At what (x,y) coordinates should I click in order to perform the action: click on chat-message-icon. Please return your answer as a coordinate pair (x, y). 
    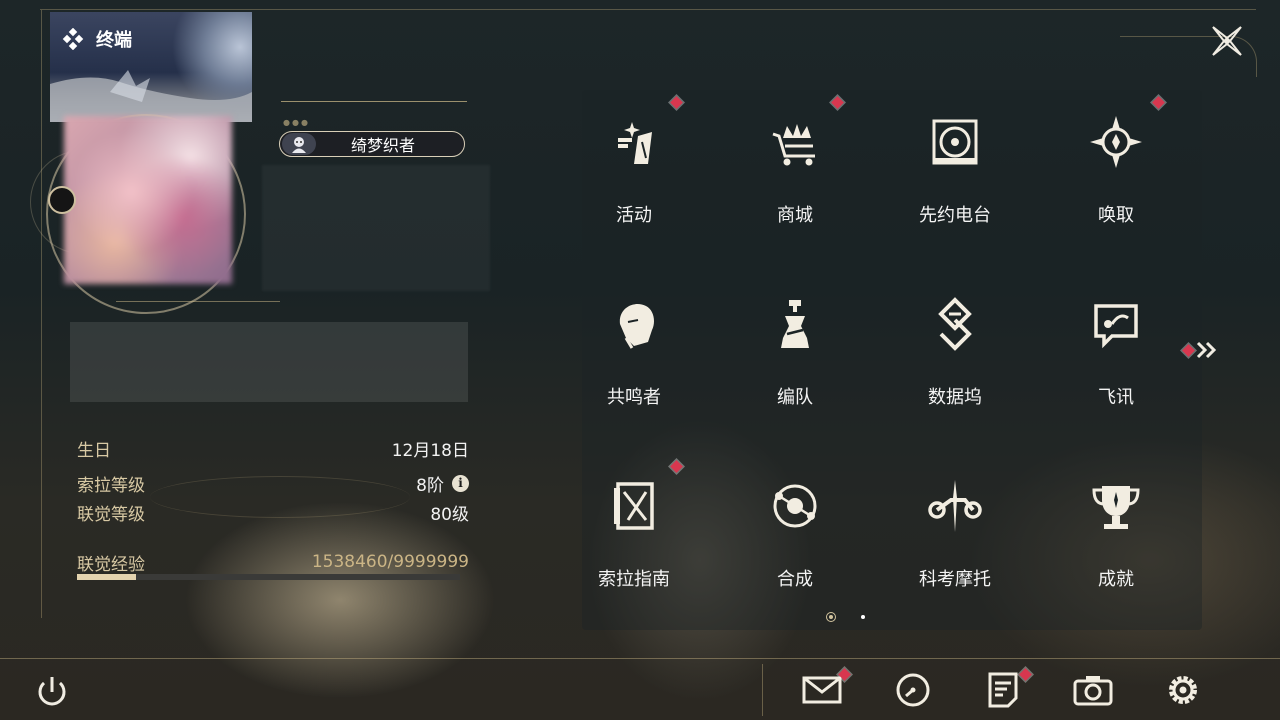
    Looking at the image, I should click on (1116, 324).